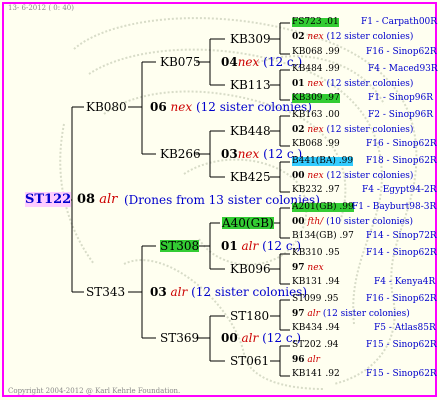  What do you see at coordinates (316, 253) in the screenshot?
I see `g4-15-id: KB310 .95` at bounding box center [316, 253].